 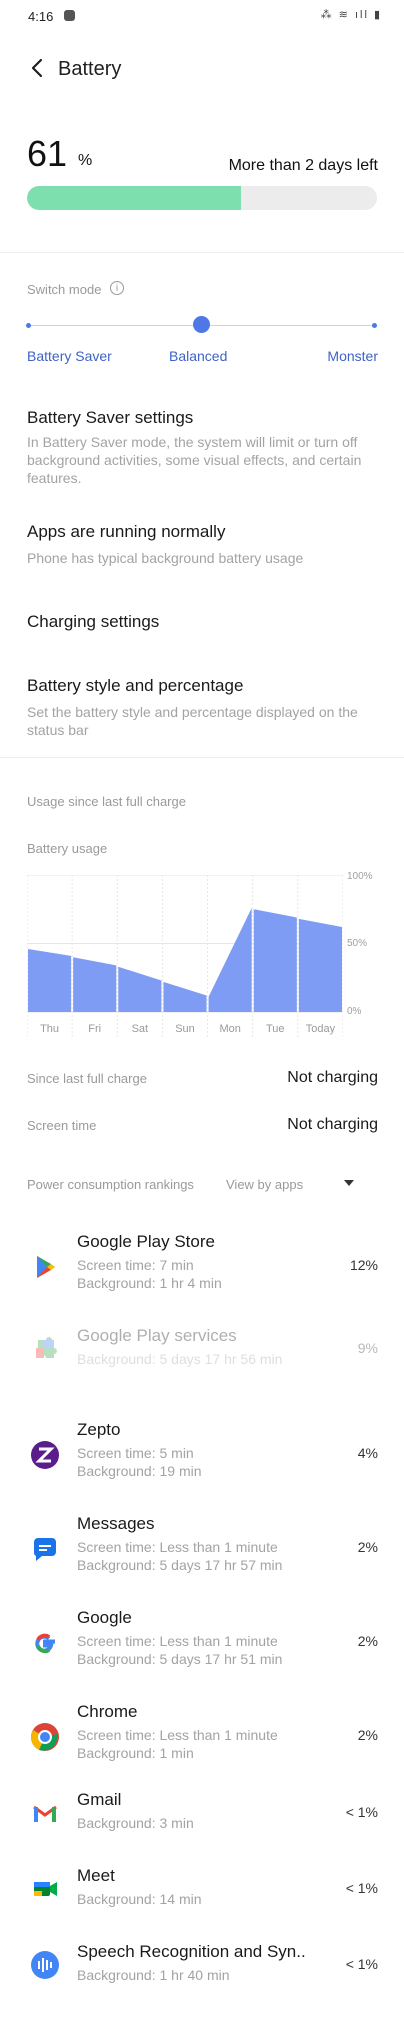 I want to click on app-usage-line-1: Screen time: 7 min, so click(x=135, y=1265).